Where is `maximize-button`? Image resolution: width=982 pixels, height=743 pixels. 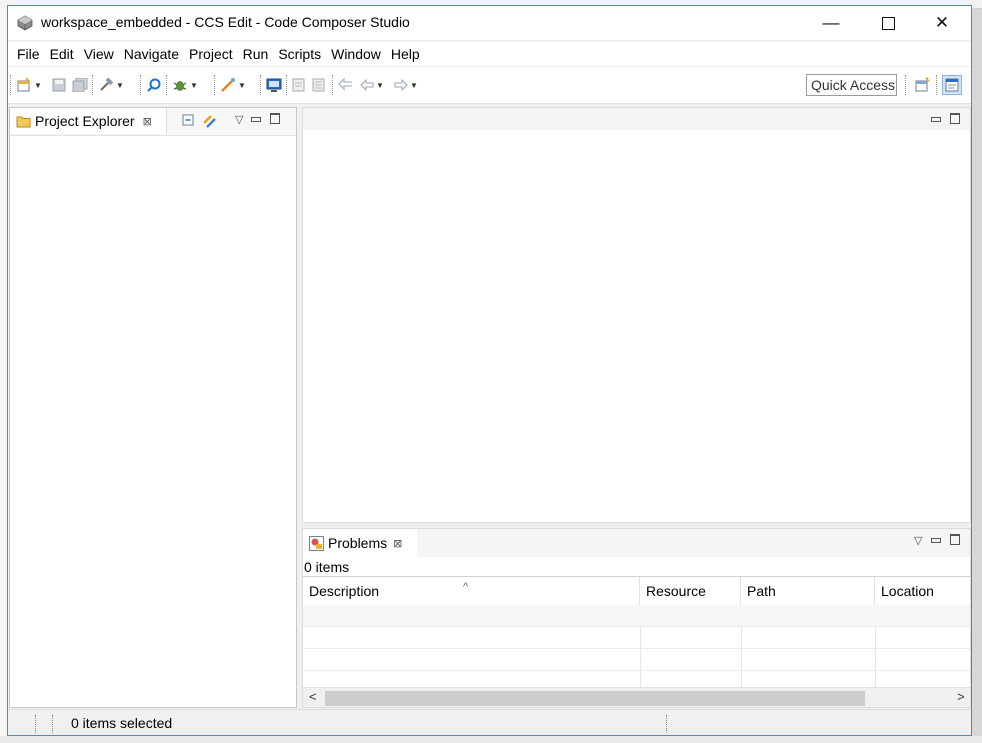 maximize-button is located at coordinates (888, 23).